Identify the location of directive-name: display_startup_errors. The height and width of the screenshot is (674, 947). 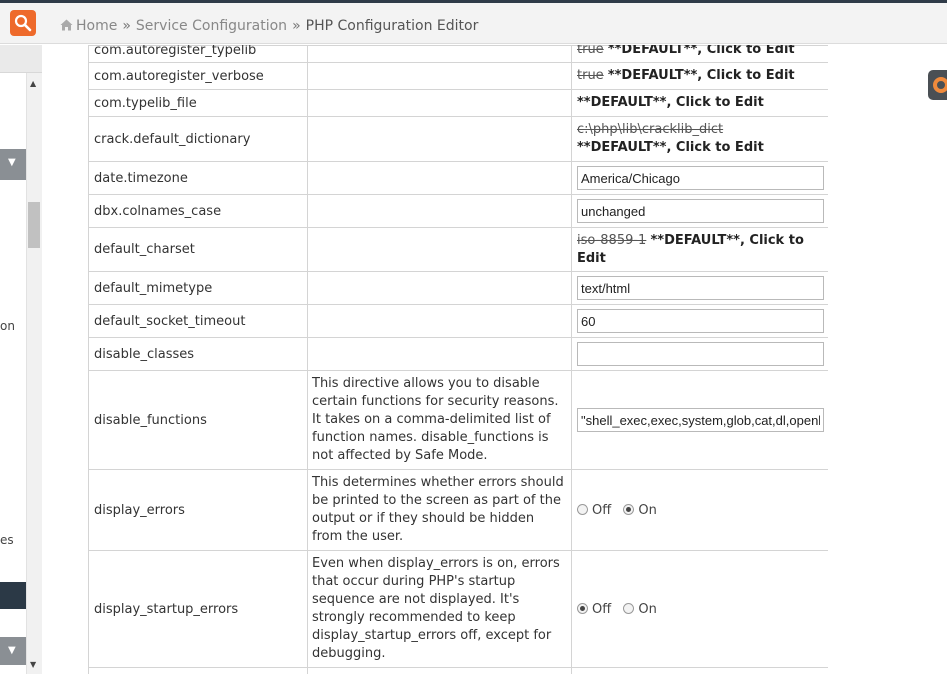
(198, 609).